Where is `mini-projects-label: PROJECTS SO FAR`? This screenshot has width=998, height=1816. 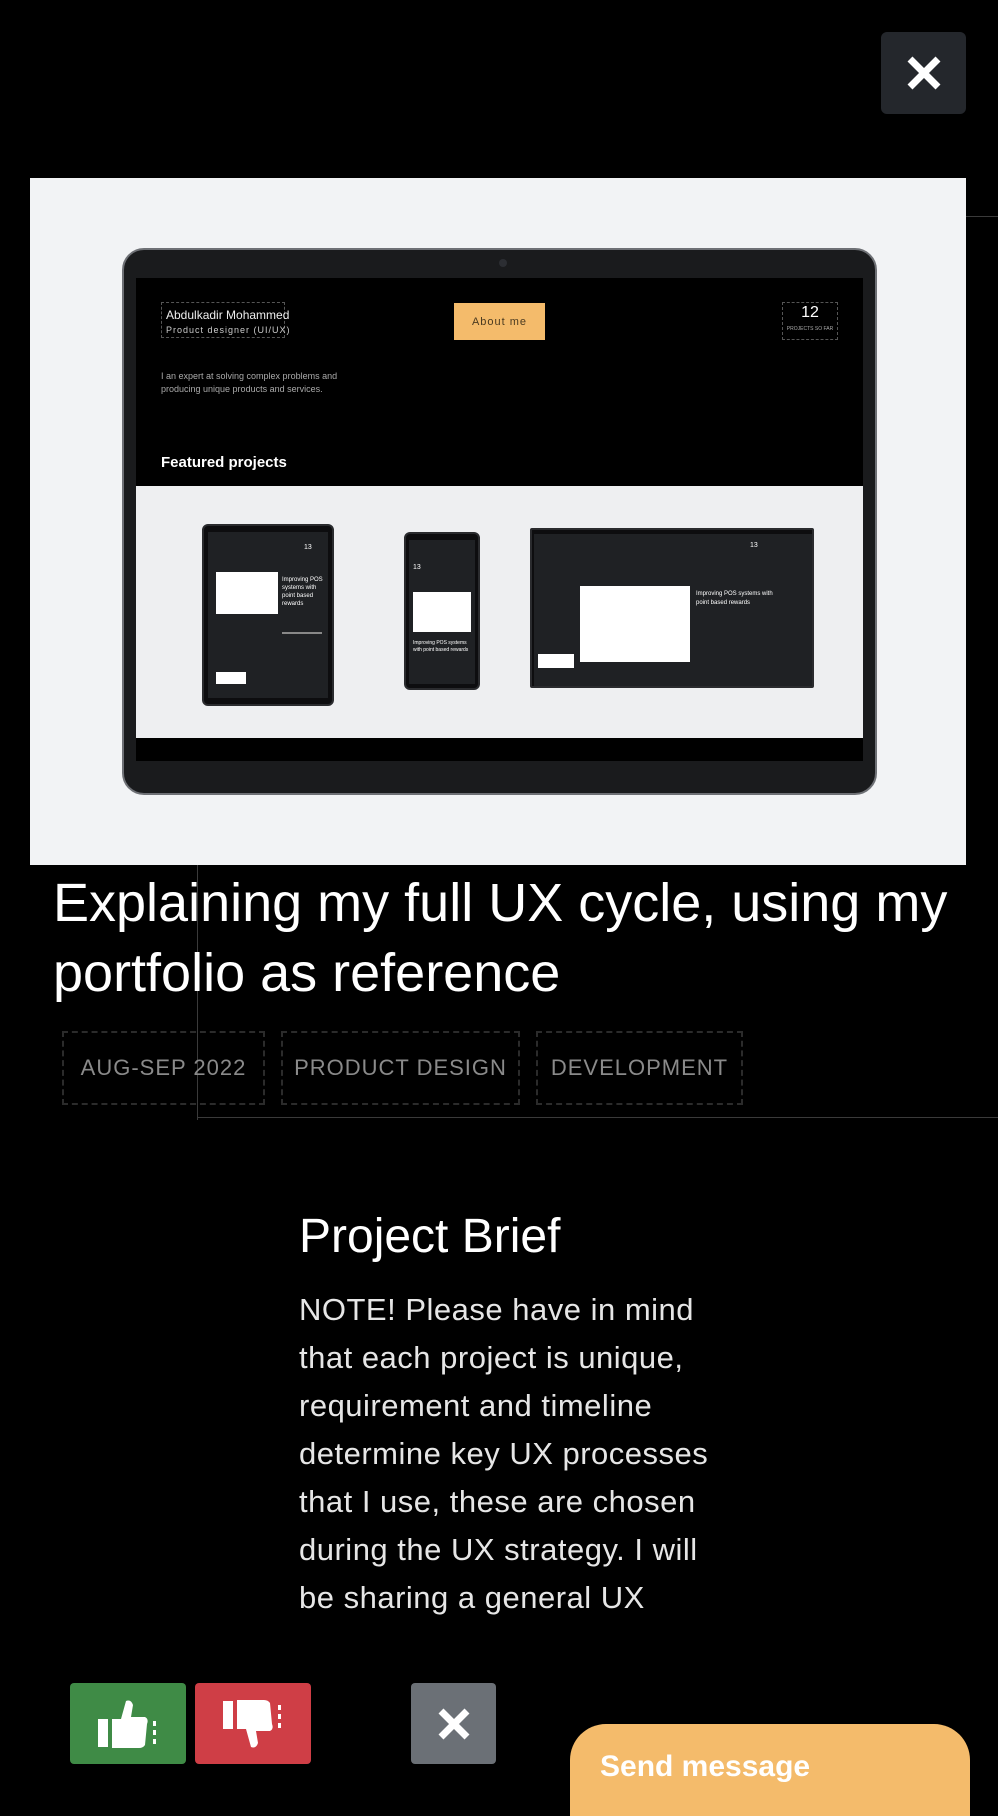
mini-projects-label: PROJECTS SO FAR is located at coordinates (810, 329).